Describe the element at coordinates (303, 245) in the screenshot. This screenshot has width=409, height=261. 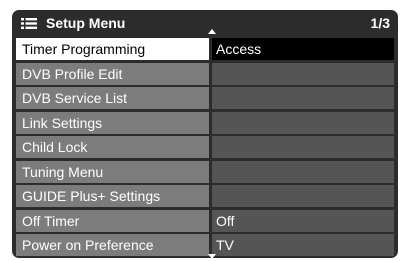
I see `menu-item-value: TV` at that location.